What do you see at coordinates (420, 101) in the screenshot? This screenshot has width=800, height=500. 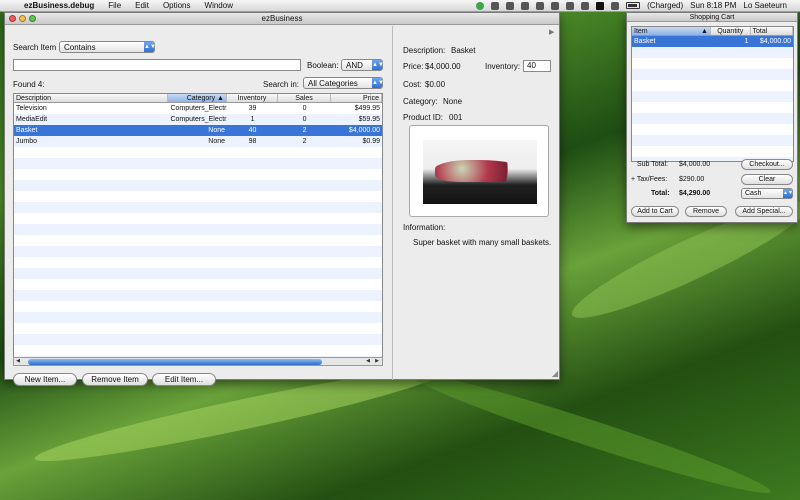 I see `category-label: Category:` at bounding box center [420, 101].